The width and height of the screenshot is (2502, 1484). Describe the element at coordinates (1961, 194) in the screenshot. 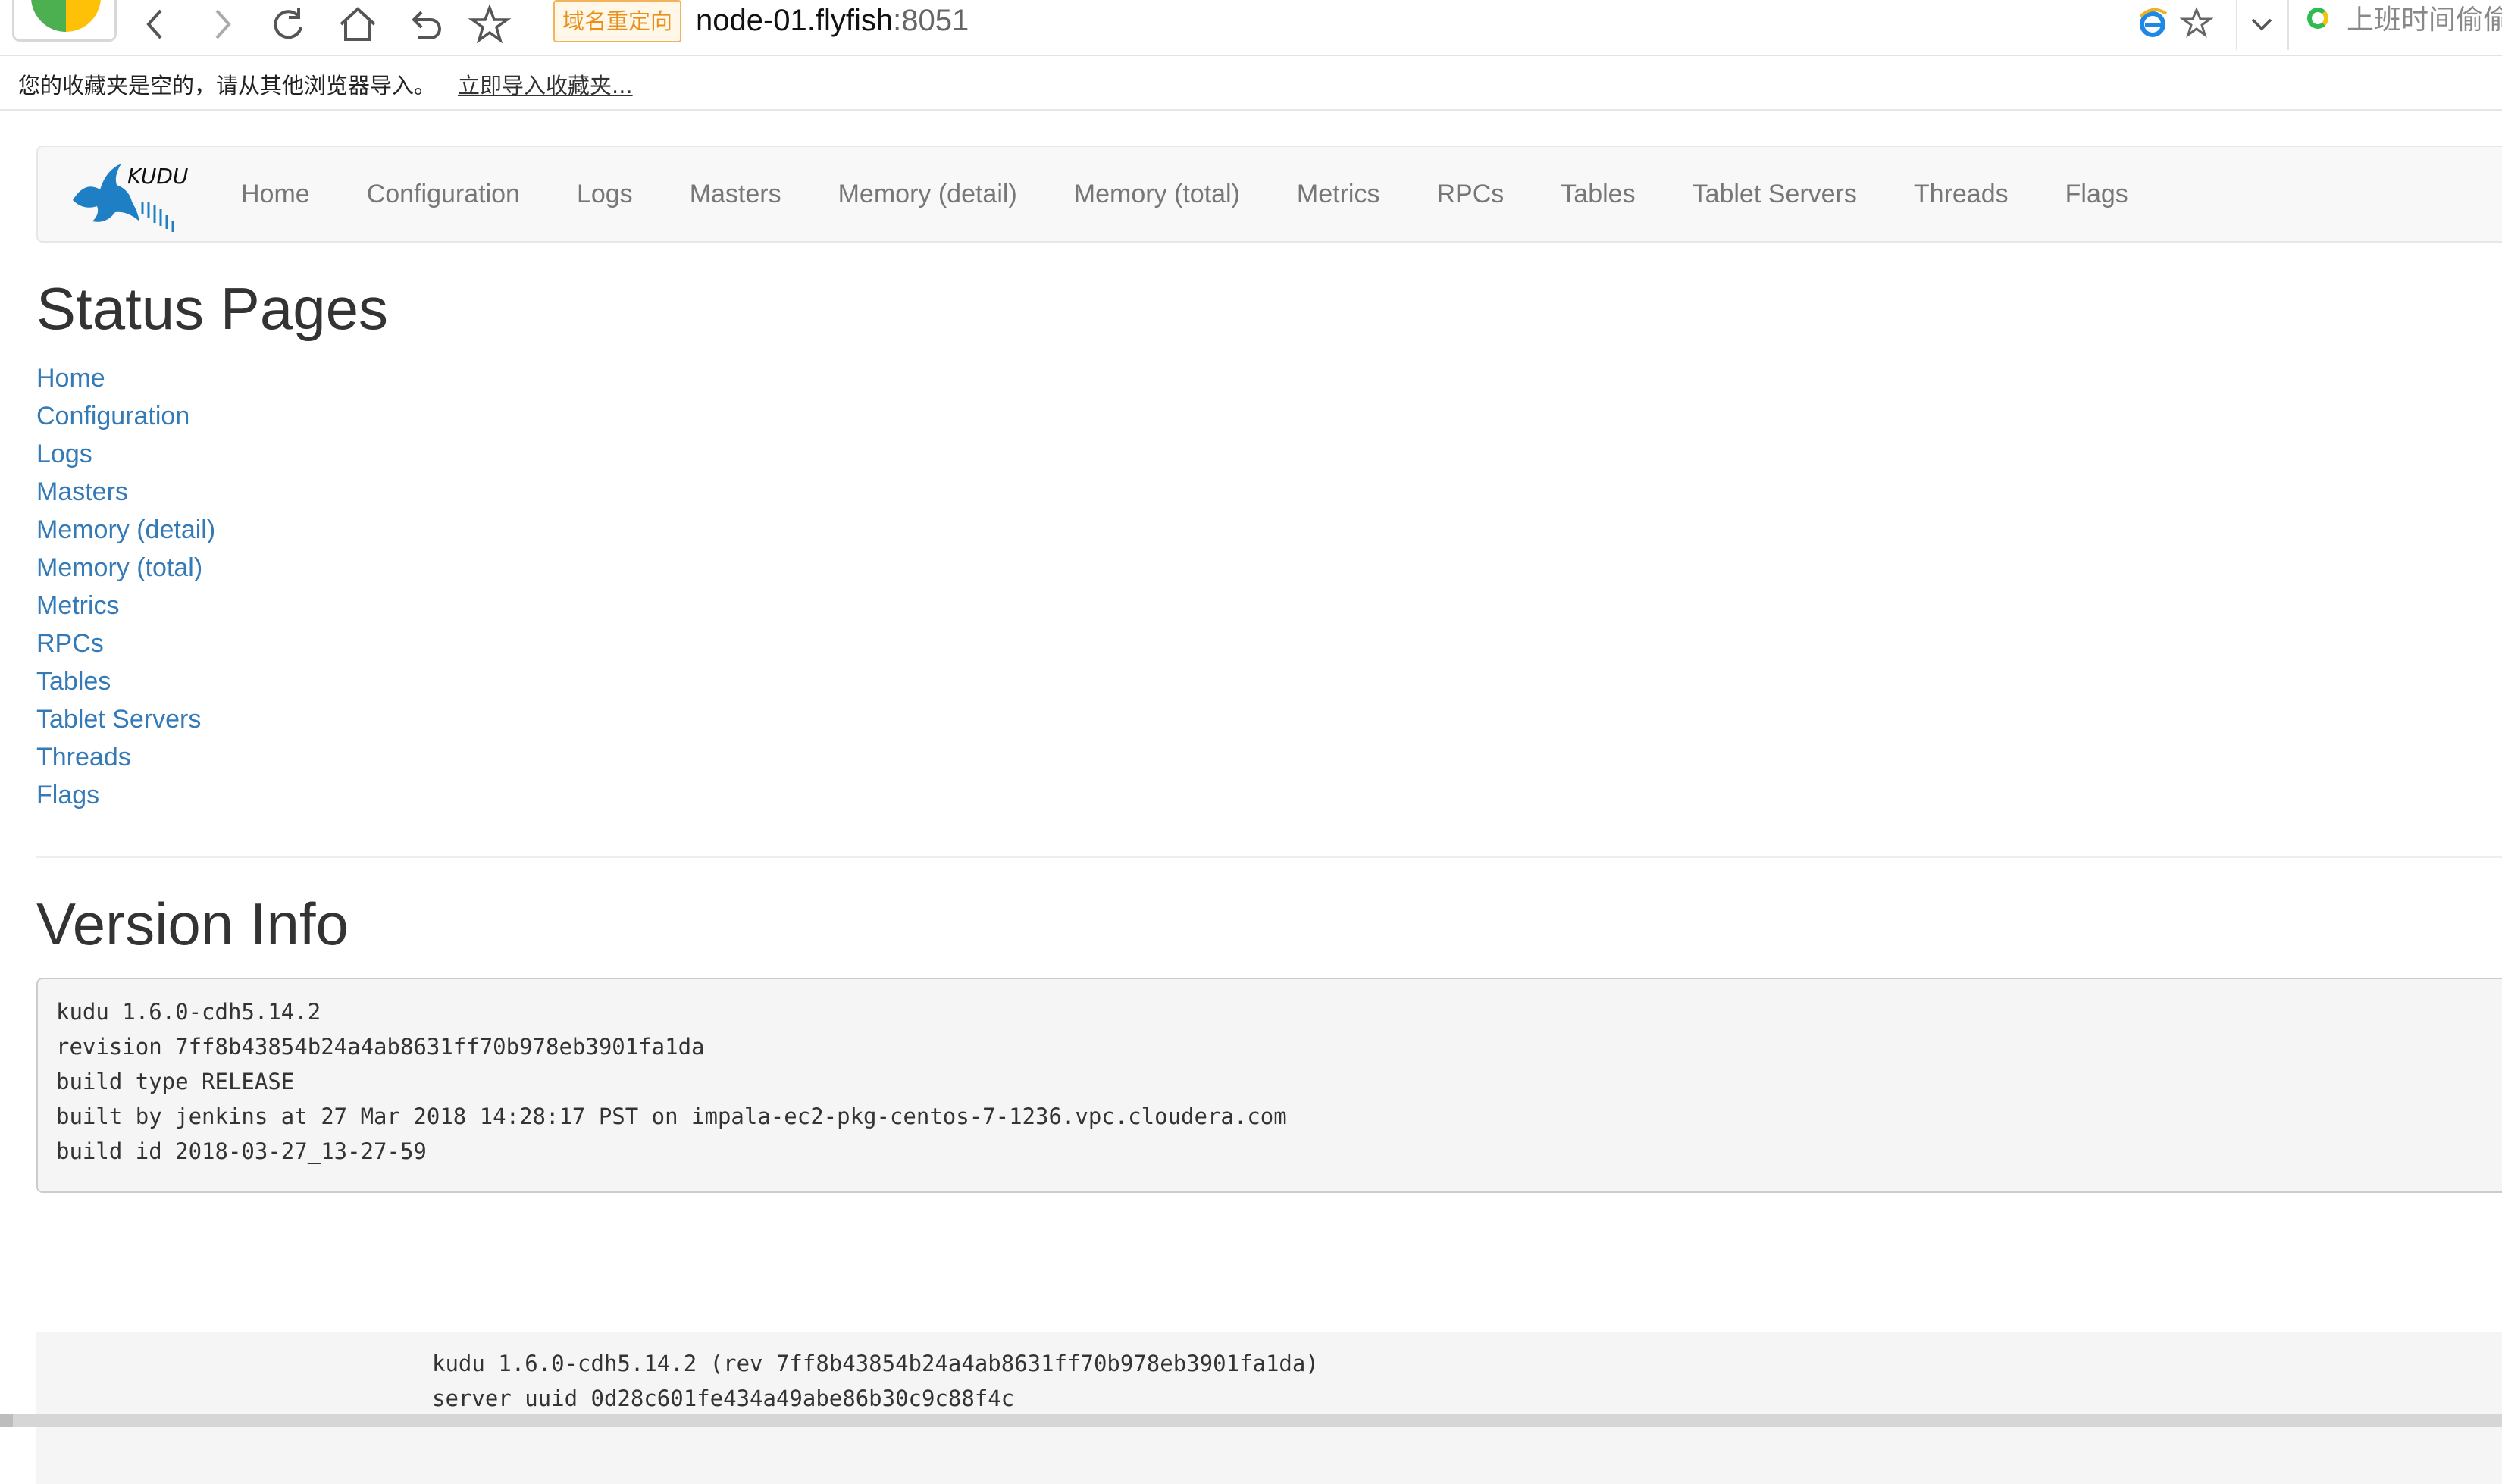

I see `nav-threads: Threads` at that location.